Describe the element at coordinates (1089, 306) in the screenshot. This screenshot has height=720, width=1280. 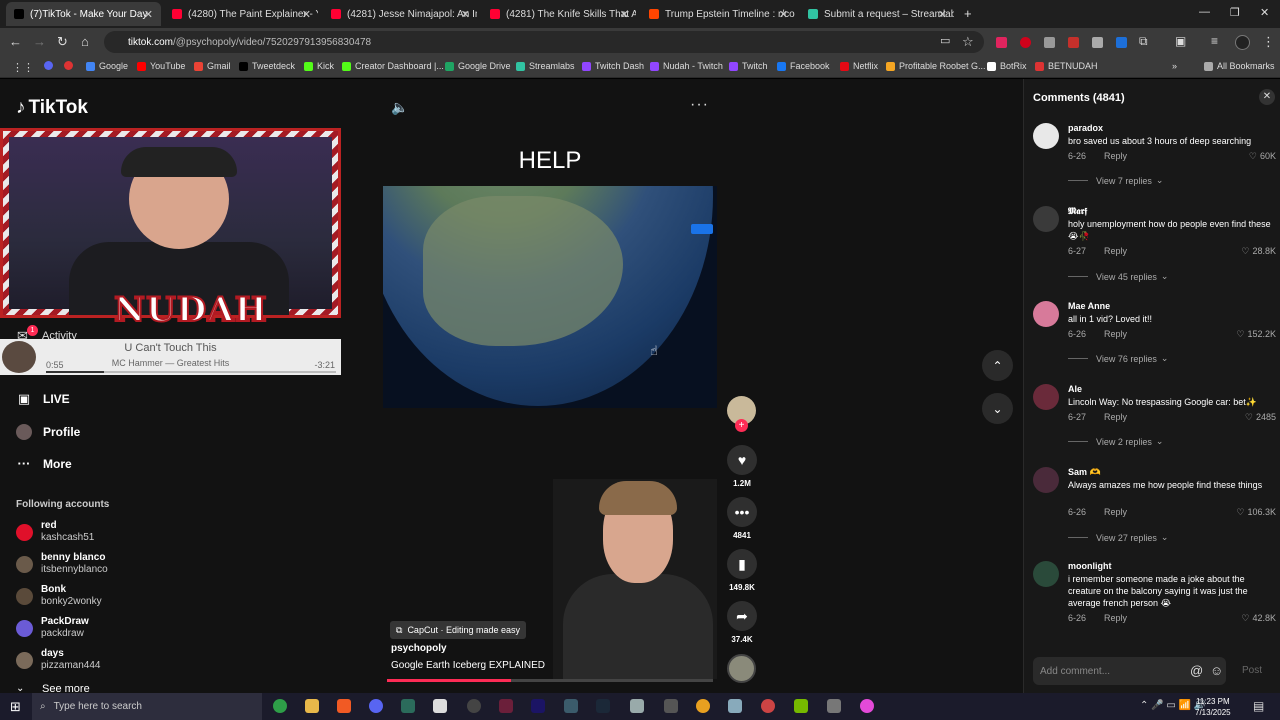
I see `comment-username: Mae Anne` at that location.